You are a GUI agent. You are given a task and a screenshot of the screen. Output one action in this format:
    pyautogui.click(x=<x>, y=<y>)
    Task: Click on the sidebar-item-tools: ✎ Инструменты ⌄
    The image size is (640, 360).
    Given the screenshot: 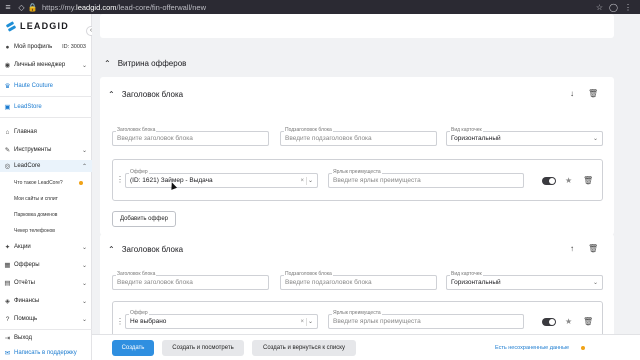 What is the action you would take?
    pyautogui.click(x=46, y=150)
    